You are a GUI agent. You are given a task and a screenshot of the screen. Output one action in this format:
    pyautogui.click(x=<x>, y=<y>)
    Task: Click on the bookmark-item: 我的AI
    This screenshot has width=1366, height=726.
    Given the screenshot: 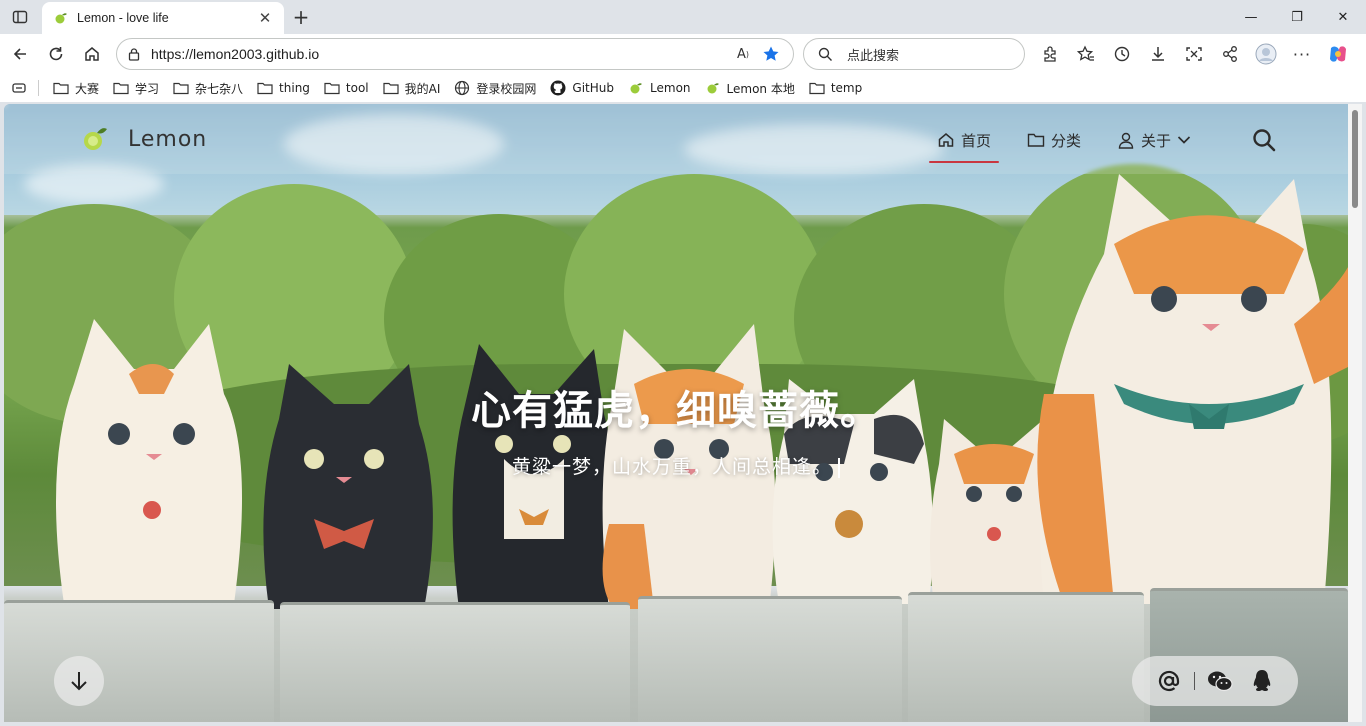 What is the action you would take?
    pyautogui.click(x=412, y=88)
    